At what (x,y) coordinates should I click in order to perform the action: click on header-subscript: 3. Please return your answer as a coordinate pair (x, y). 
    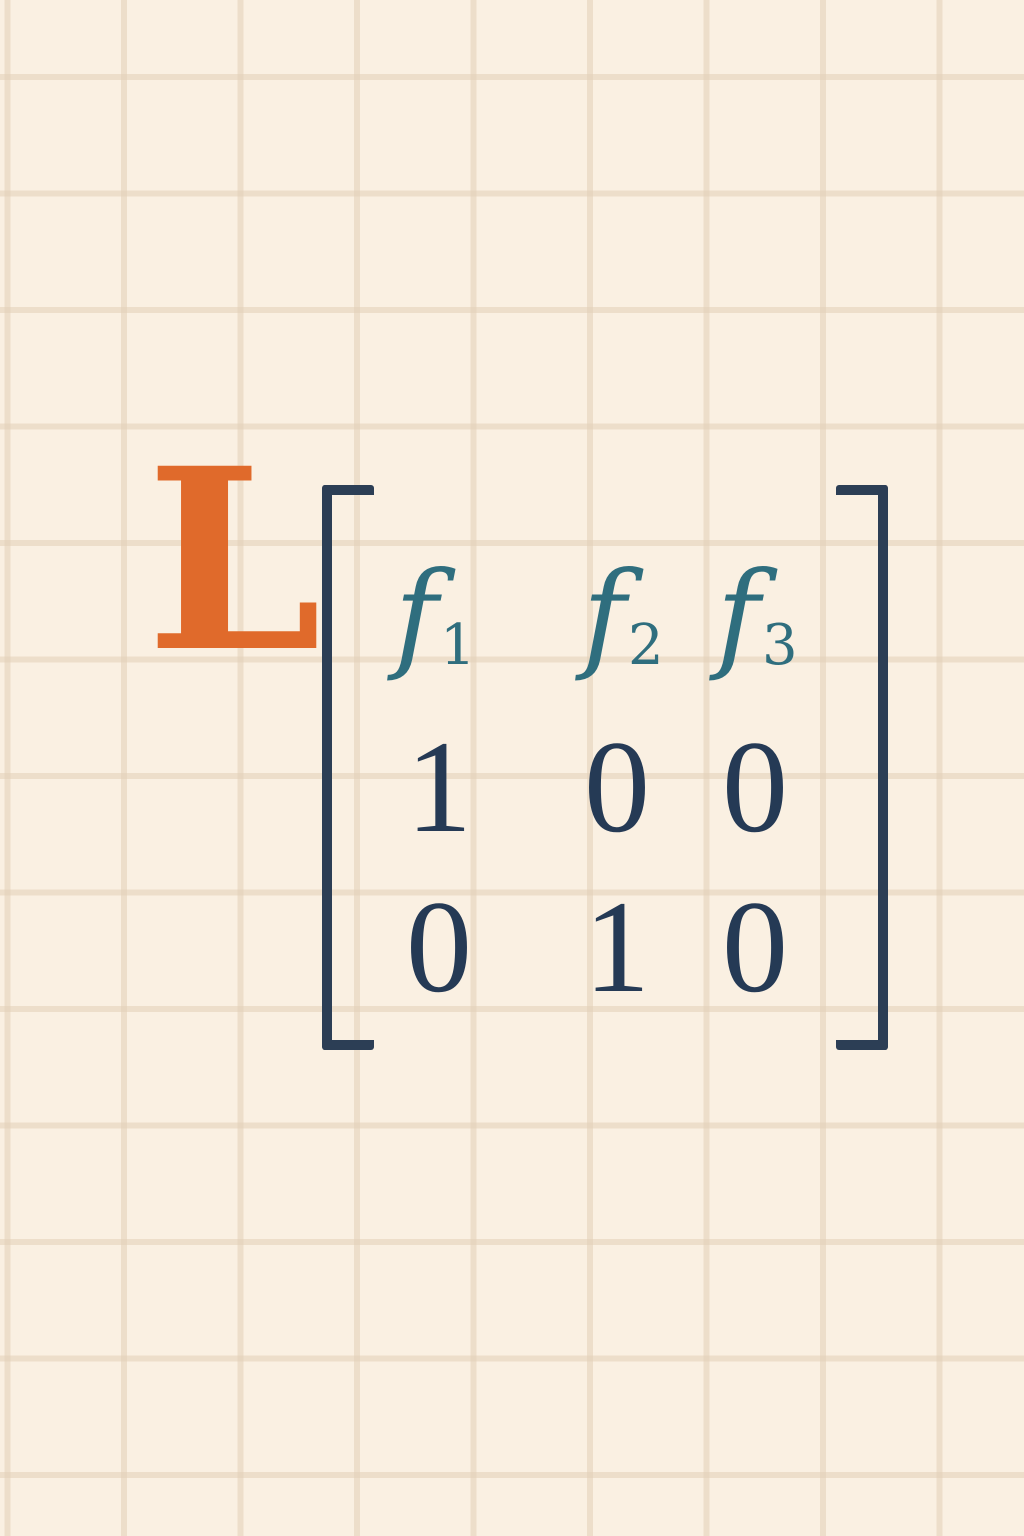
    Looking at the image, I should click on (780, 645).